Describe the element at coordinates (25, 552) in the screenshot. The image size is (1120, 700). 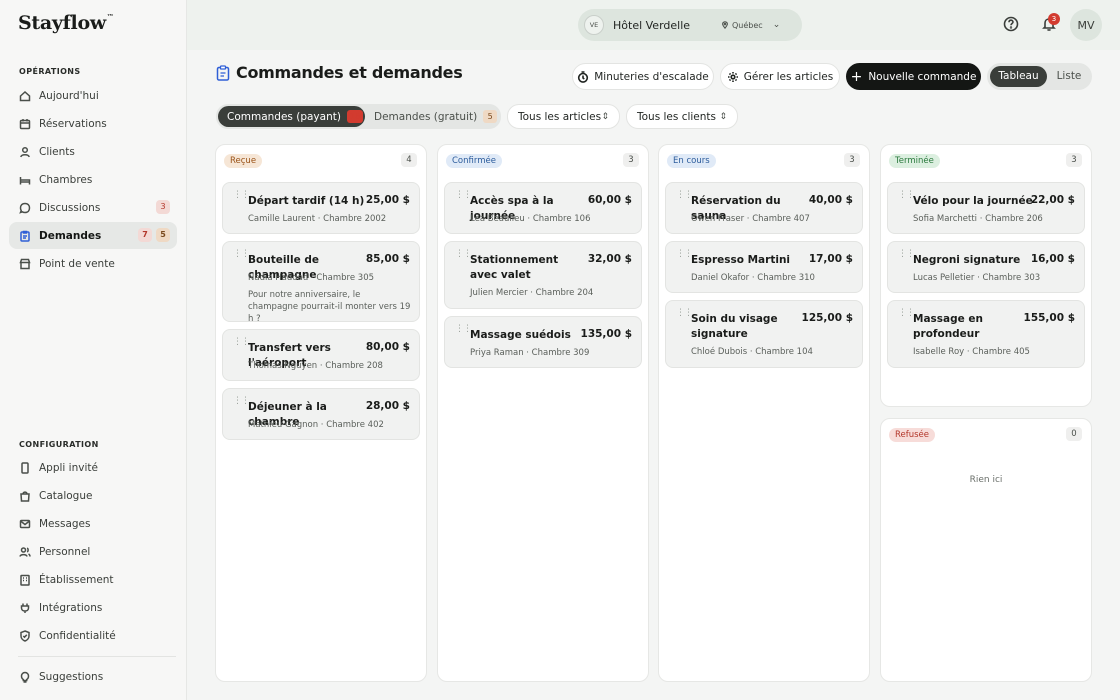
I see `users-icon` at that location.